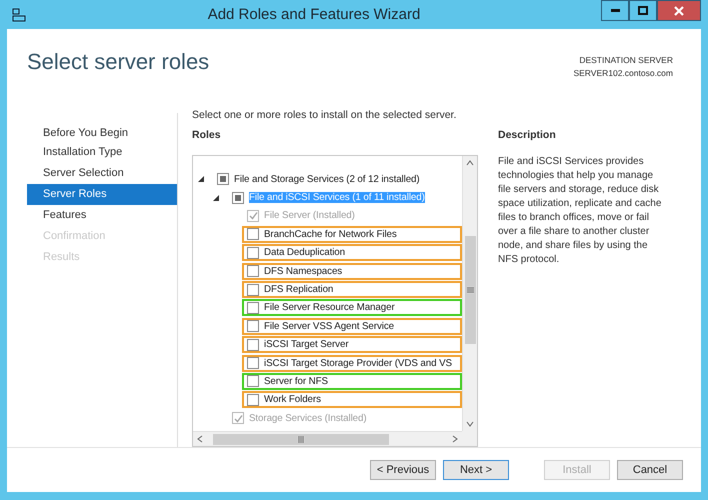  Describe the element at coordinates (299, 290) in the screenshot. I see `role-label: DFS Replication` at that location.